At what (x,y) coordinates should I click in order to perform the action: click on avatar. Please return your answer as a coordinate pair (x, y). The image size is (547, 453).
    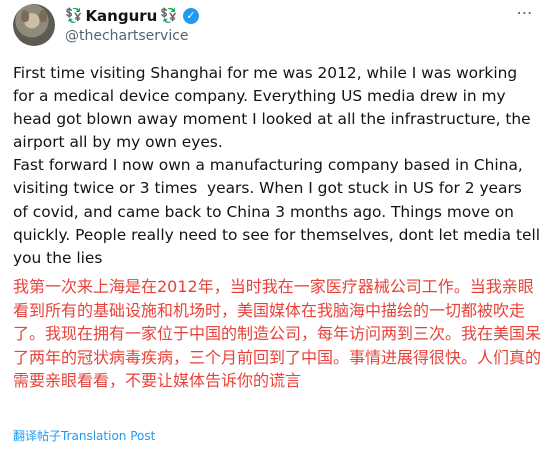
    Looking at the image, I should click on (34, 25).